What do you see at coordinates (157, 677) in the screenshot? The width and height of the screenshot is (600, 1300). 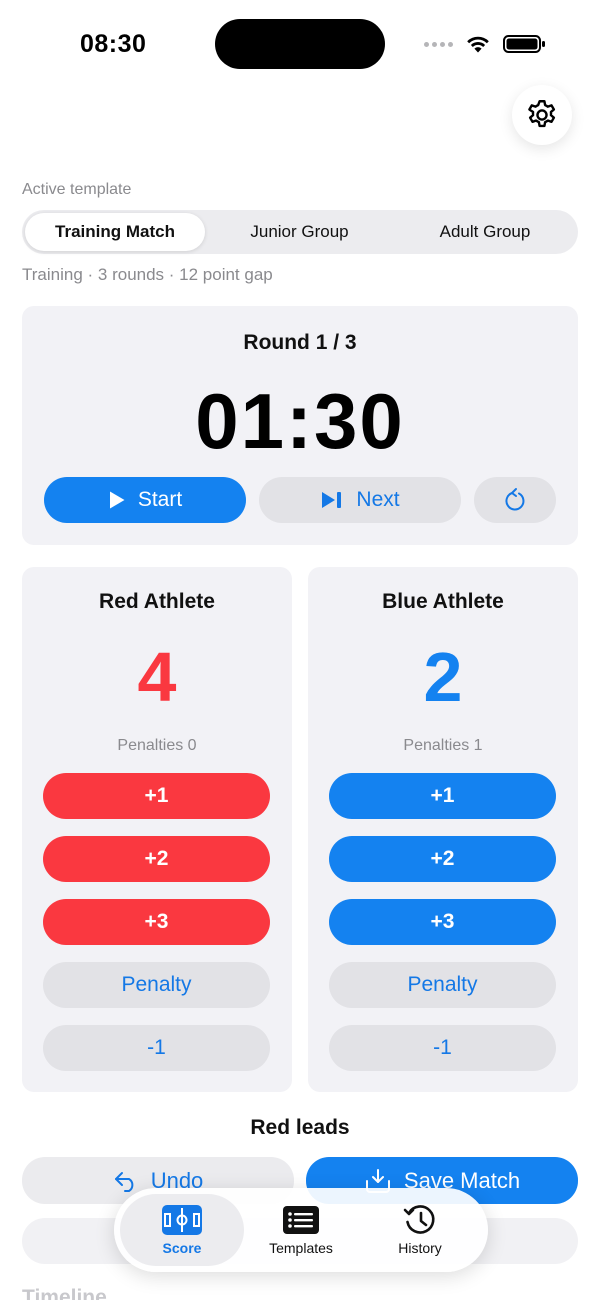 I see `red-score: 4` at bounding box center [157, 677].